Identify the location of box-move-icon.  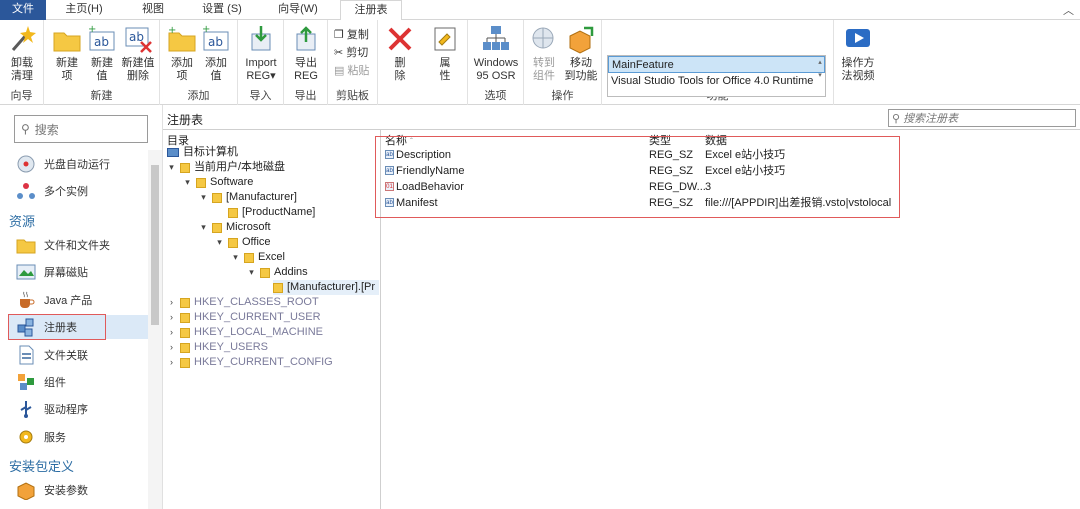
(581, 40).